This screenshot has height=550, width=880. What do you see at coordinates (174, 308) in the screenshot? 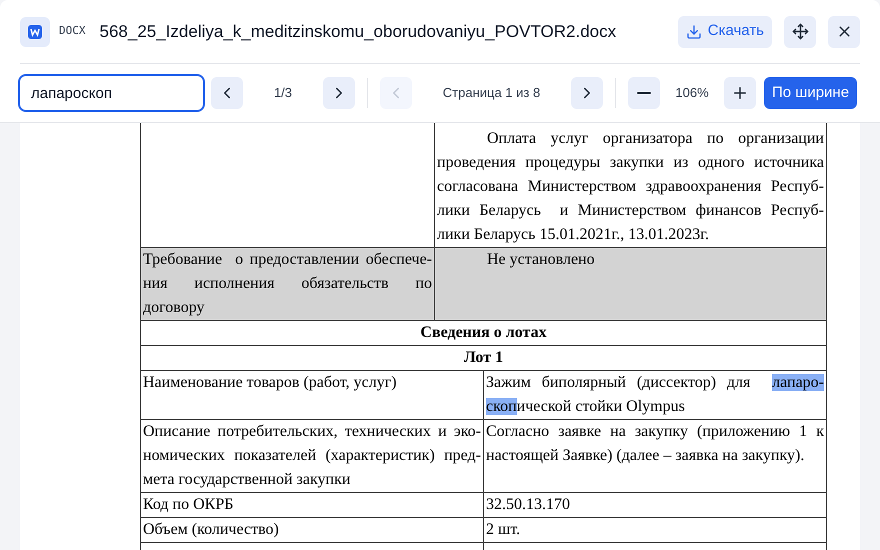
I see `cell-text-line: договору` at bounding box center [174, 308].